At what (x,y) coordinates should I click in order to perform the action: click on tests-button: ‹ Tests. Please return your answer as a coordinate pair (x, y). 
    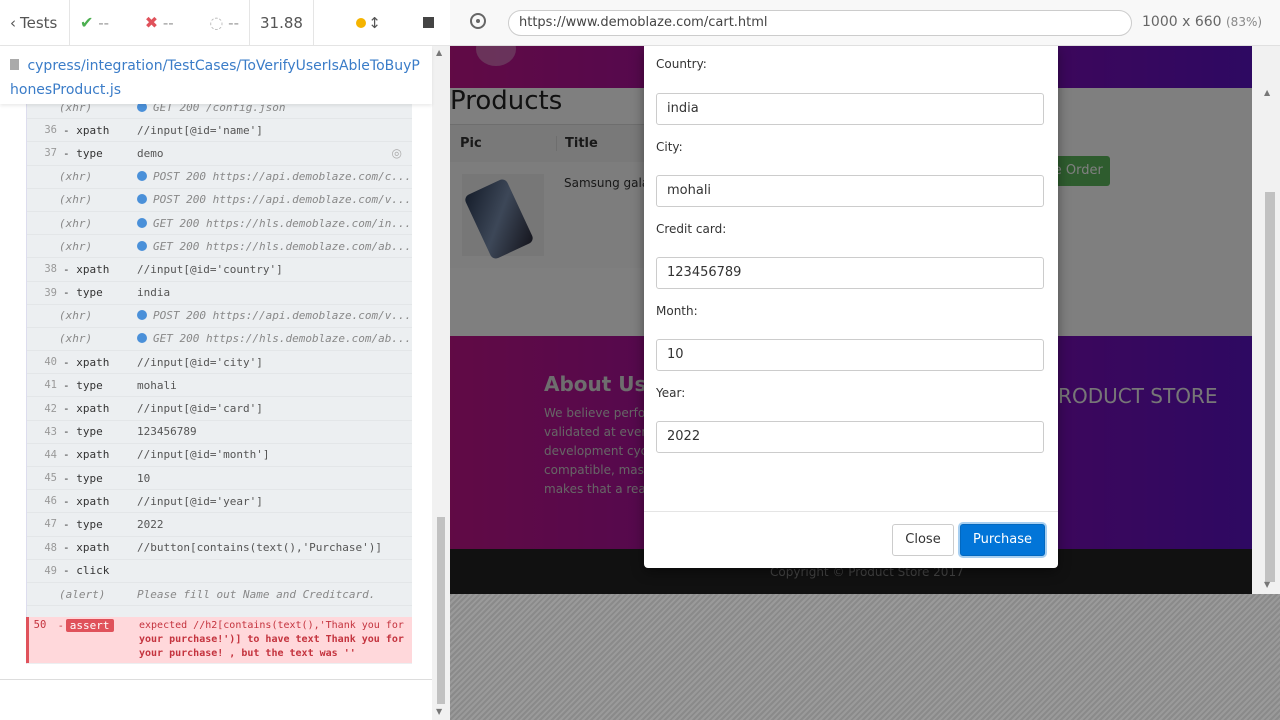
    Looking at the image, I should click on (35, 23).